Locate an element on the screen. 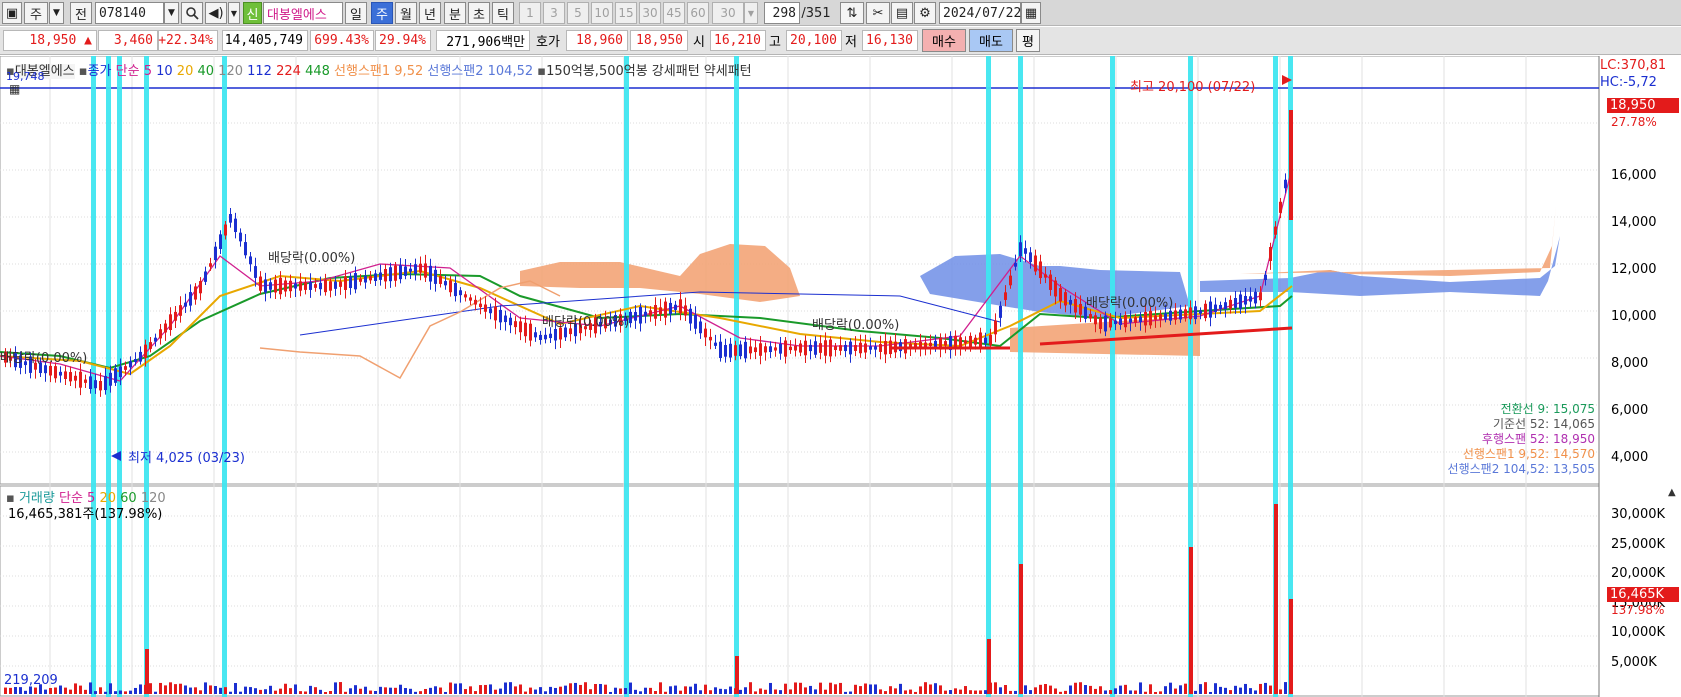 The height and width of the screenshot is (697, 1681). volume-spike is located at coordinates (1276, 599).